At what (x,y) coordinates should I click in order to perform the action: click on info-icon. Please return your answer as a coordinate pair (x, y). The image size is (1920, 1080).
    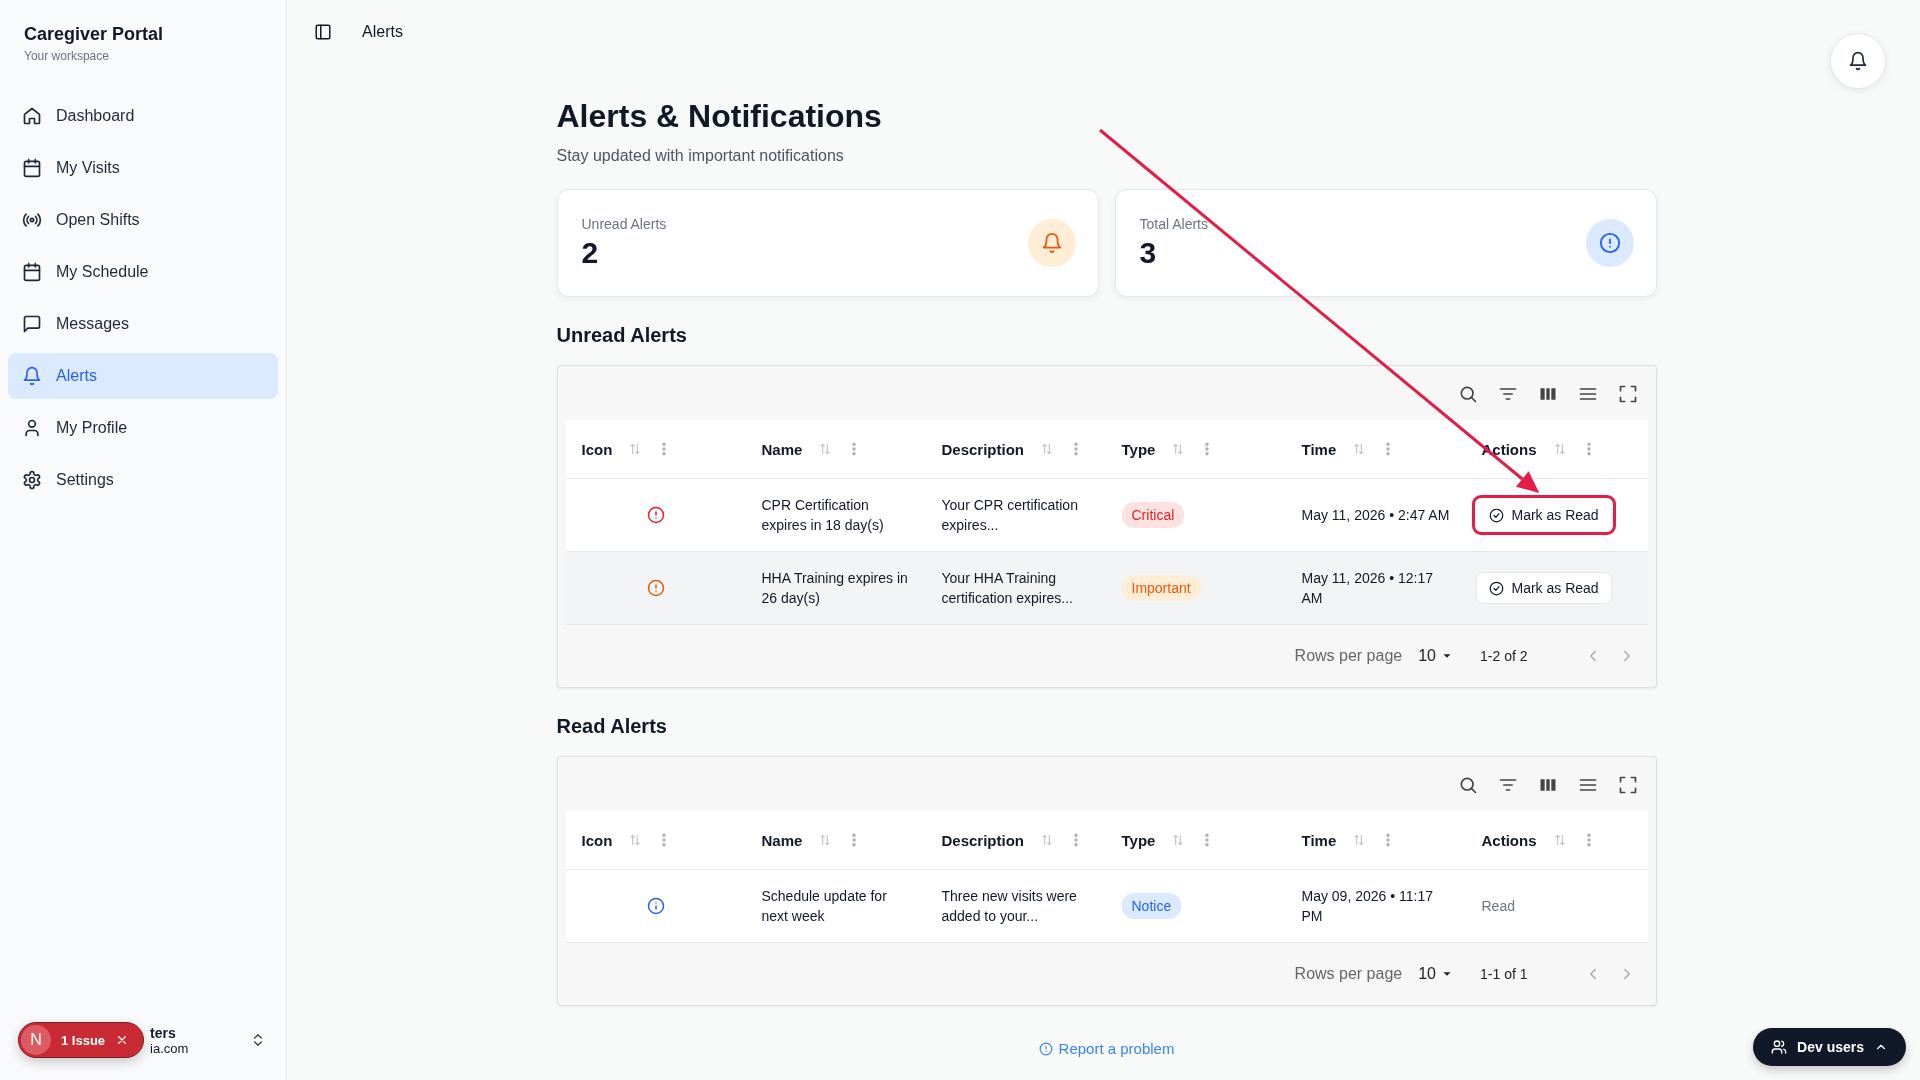
    Looking at the image, I should click on (655, 906).